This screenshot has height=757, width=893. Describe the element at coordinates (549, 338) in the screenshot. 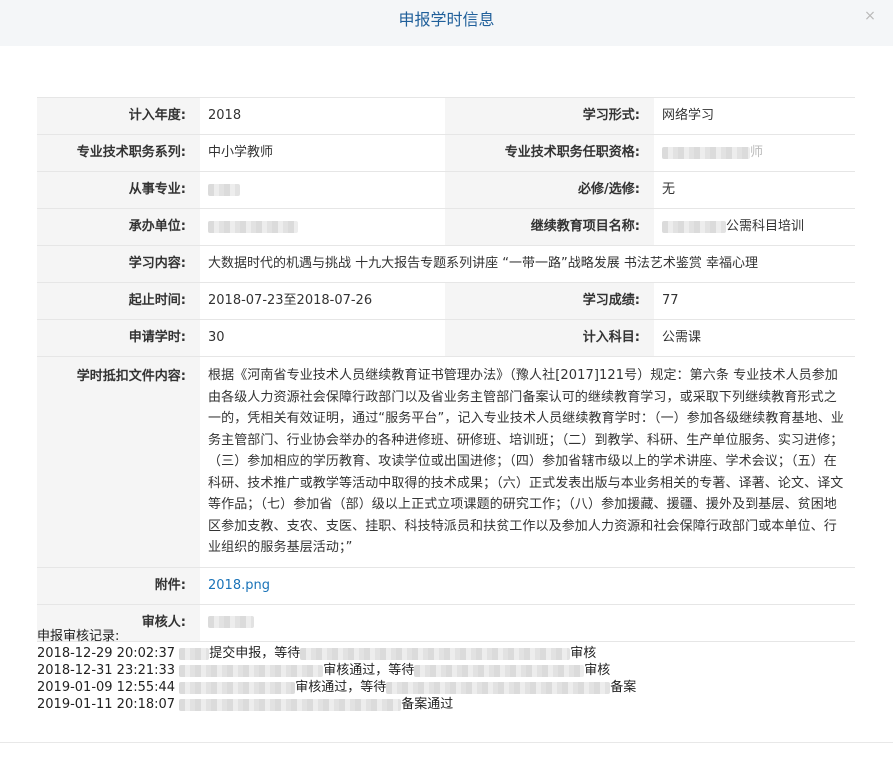

I see `subject-label: 计入科目:` at that location.